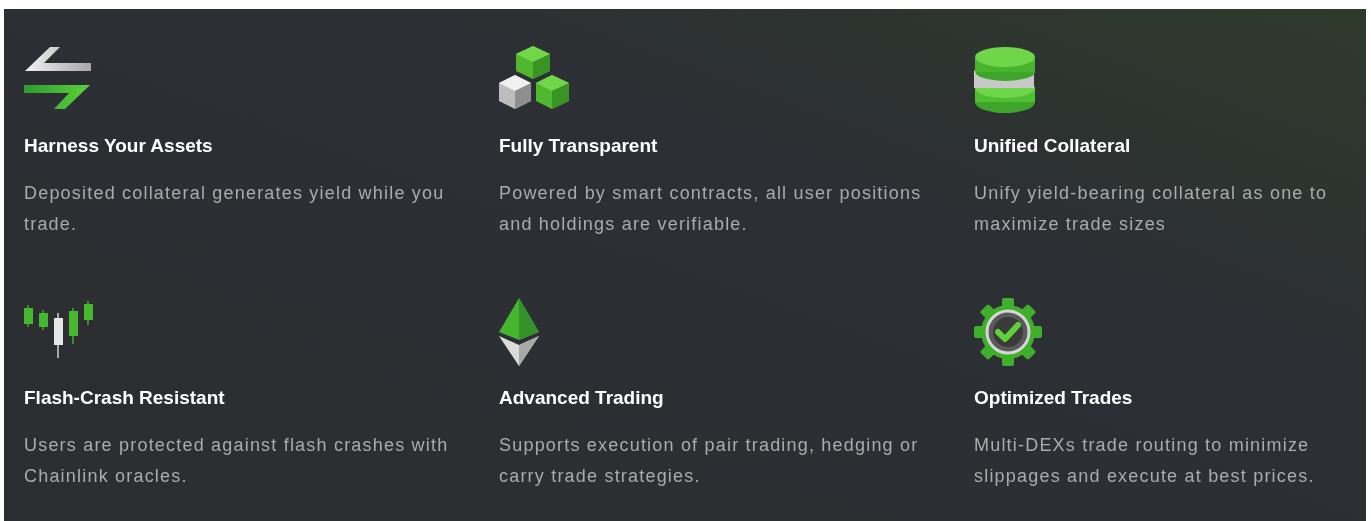 Image resolution: width=1371 pixels, height=521 pixels. What do you see at coordinates (582, 398) in the screenshot?
I see `feature-title: Advanced Trading` at bounding box center [582, 398].